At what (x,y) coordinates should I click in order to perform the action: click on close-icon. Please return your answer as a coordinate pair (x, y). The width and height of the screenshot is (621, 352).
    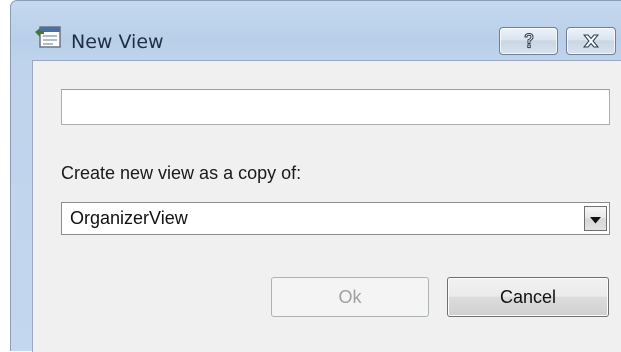
    Looking at the image, I should click on (591, 41).